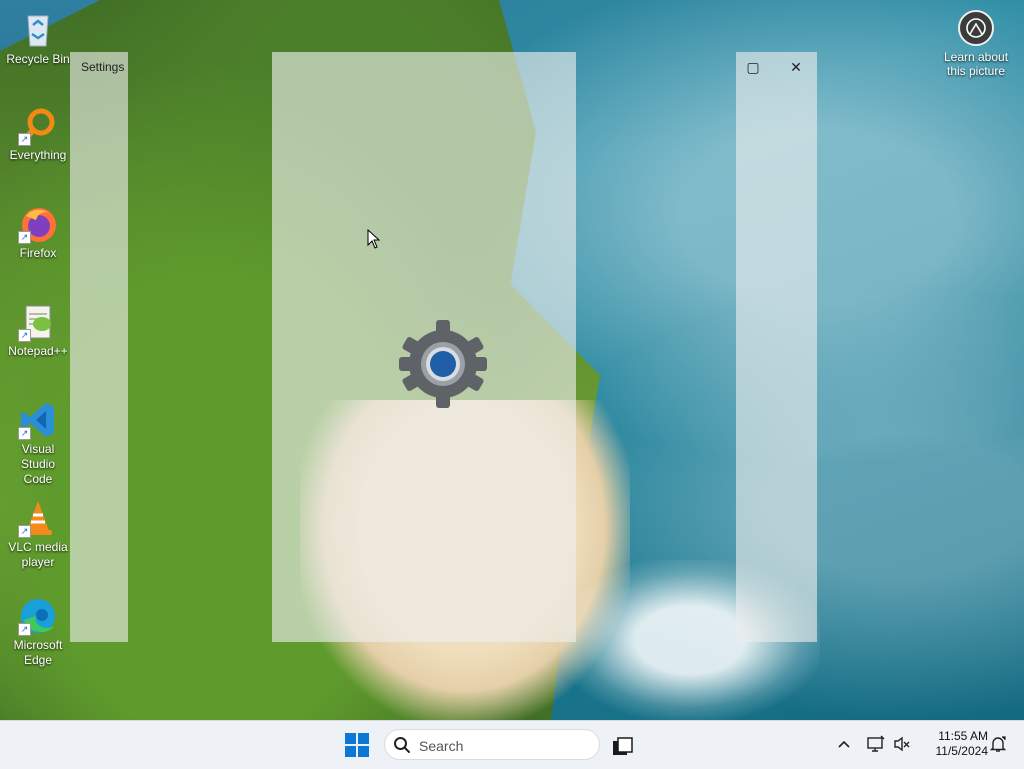 The width and height of the screenshot is (1024, 769). Describe the element at coordinates (443, 364) in the screenshot. I see `gear-icon` at that location.